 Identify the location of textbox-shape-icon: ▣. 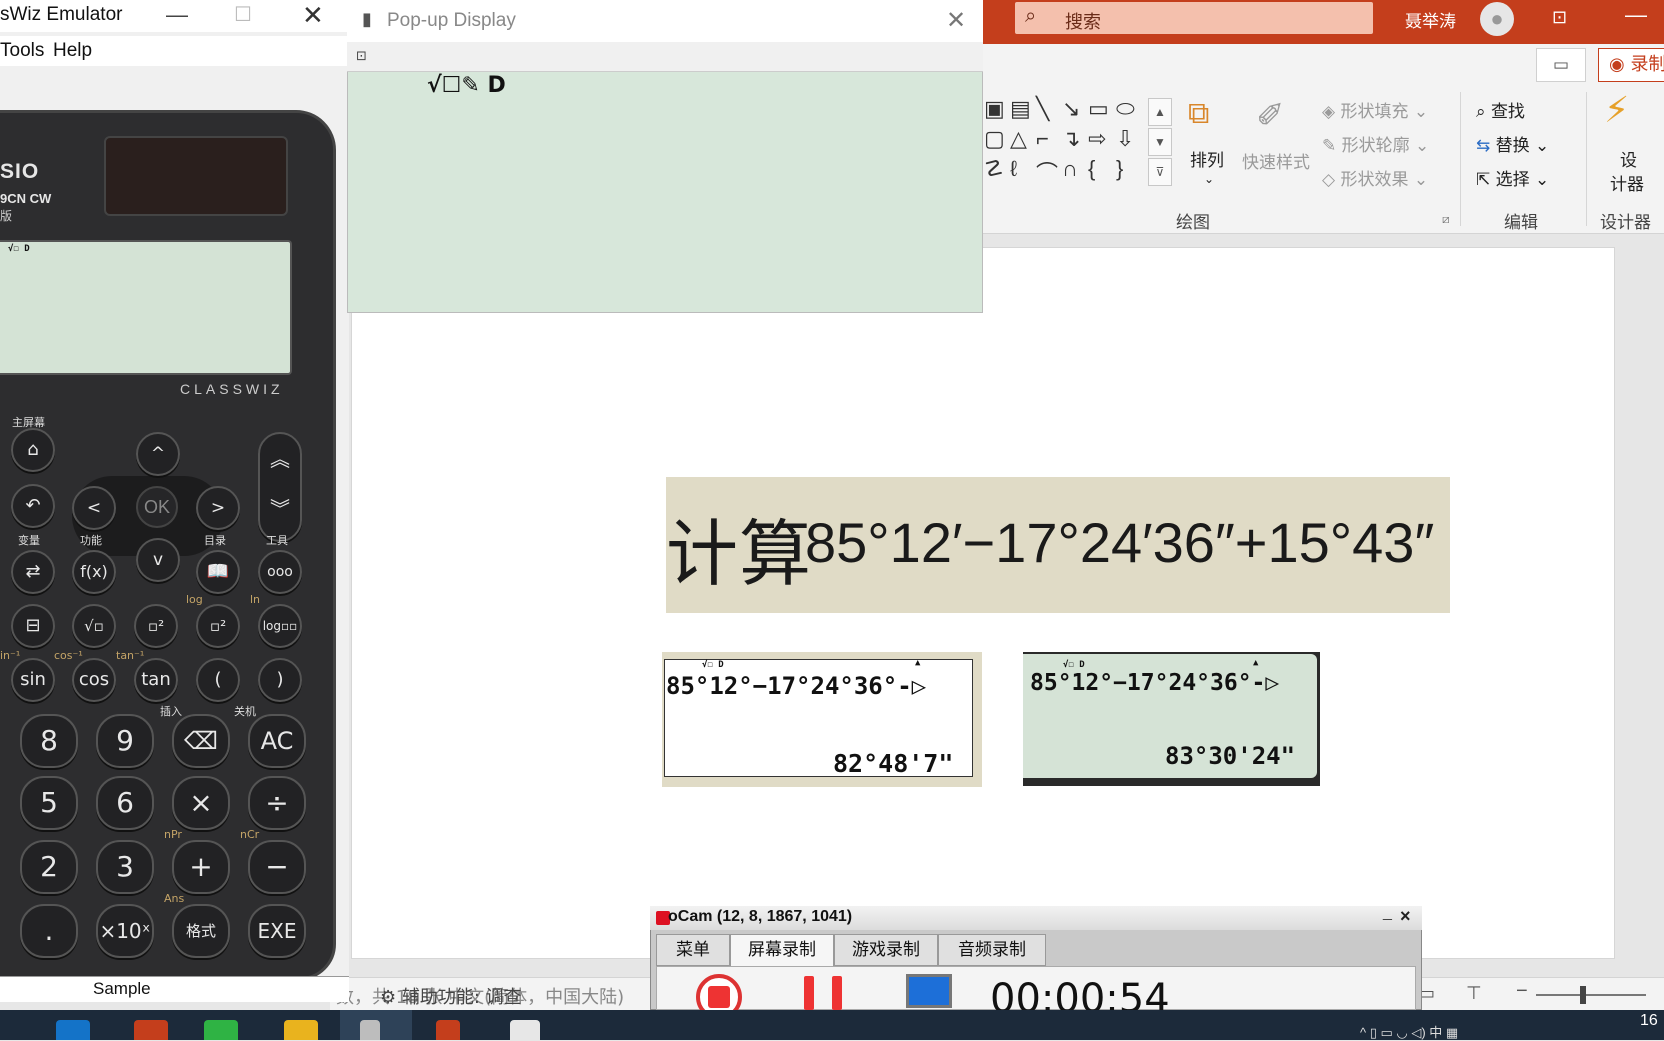
(994, 109).